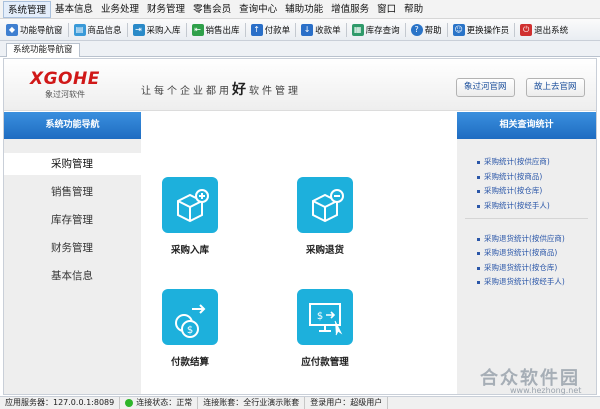  What do you see at coordinates (189, 250) in the screenshot?
I see `tile-label: 采购入库` at bounding box center [189, 250].